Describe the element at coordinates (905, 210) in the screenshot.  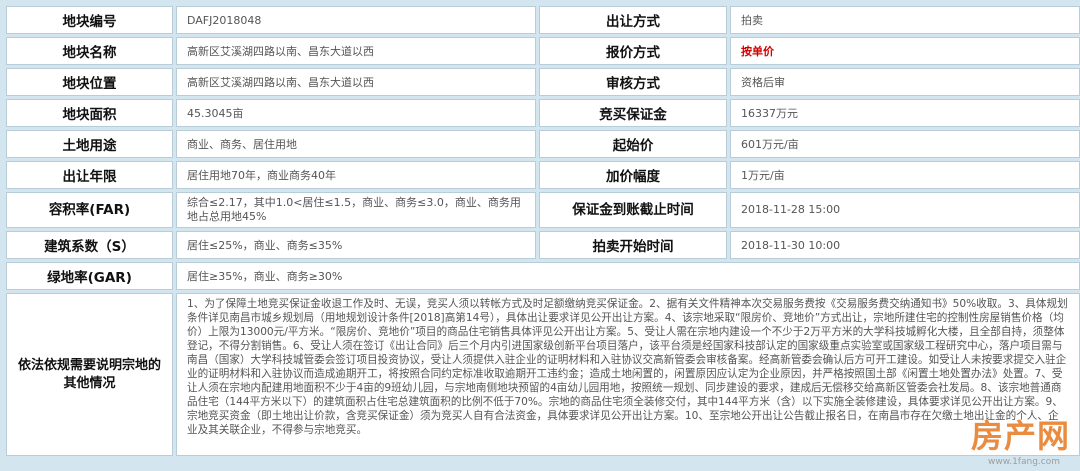
I see `value-deposit-deadline: 2018-11-28 15:00` at that location.